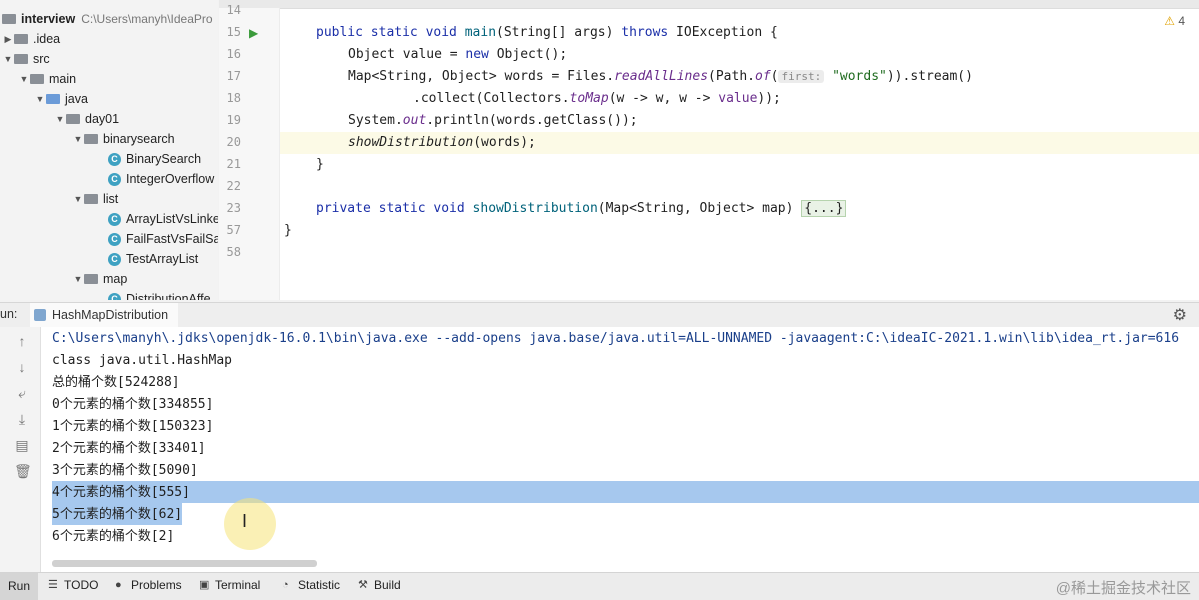  What do you see at coordinates (390, 32) in the screenshot?
I see `code-token: public static void` at bounding box center [390, 32].